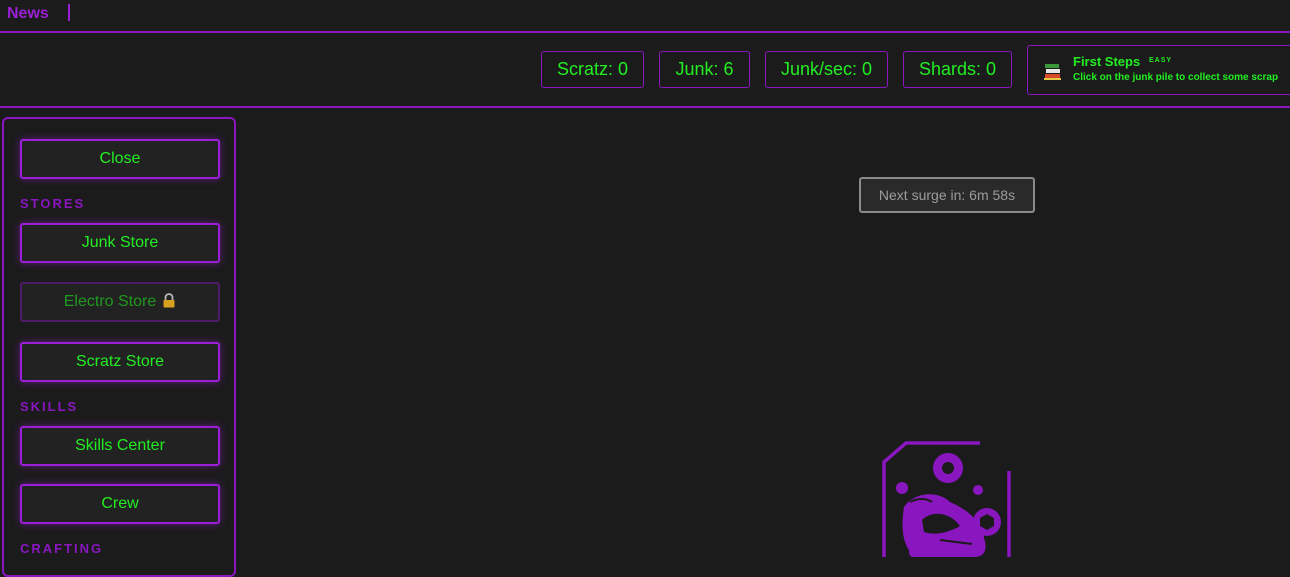 This screenshot has height=577, width=1290. Describe the element at coordinates (120, 243) in the screenshot. I see `junk-store-button: Junk Store` at that location.